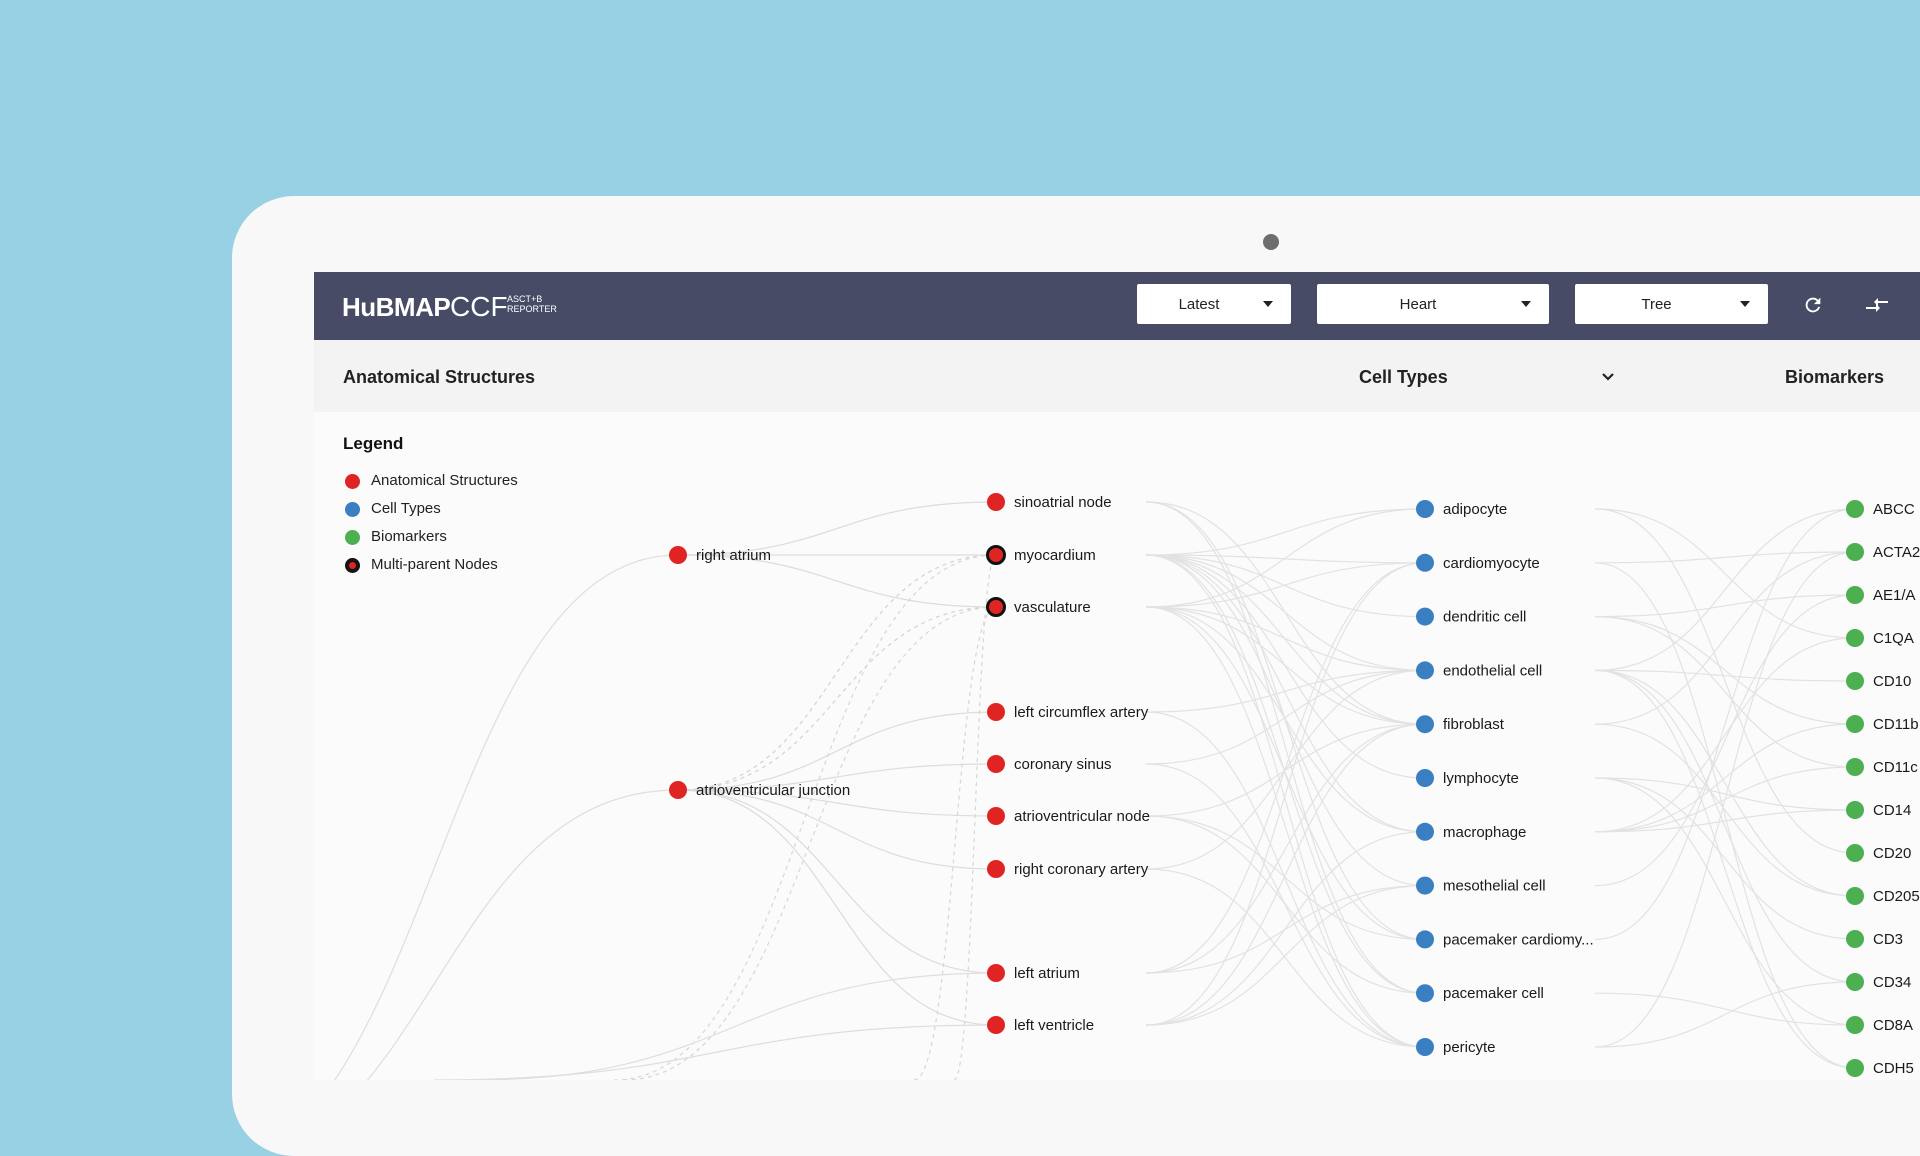 This screenshot has width=1920, height=1156. Describe the element at coordinates (1880, 1068) in the screenshot. I see `biomarker-node: CDH5` at that location.